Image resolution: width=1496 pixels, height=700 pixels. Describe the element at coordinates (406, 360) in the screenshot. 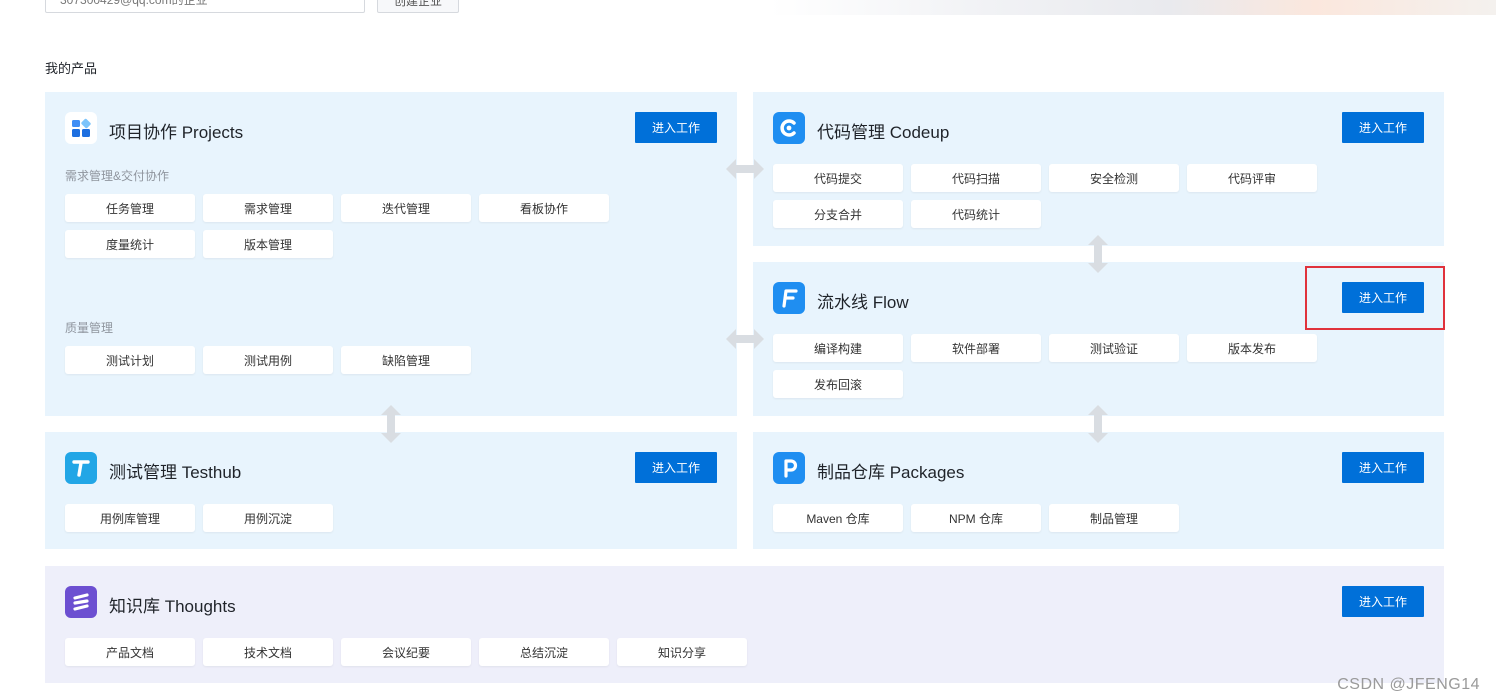

I see `feature-chip: 缺陷管理` at that location.